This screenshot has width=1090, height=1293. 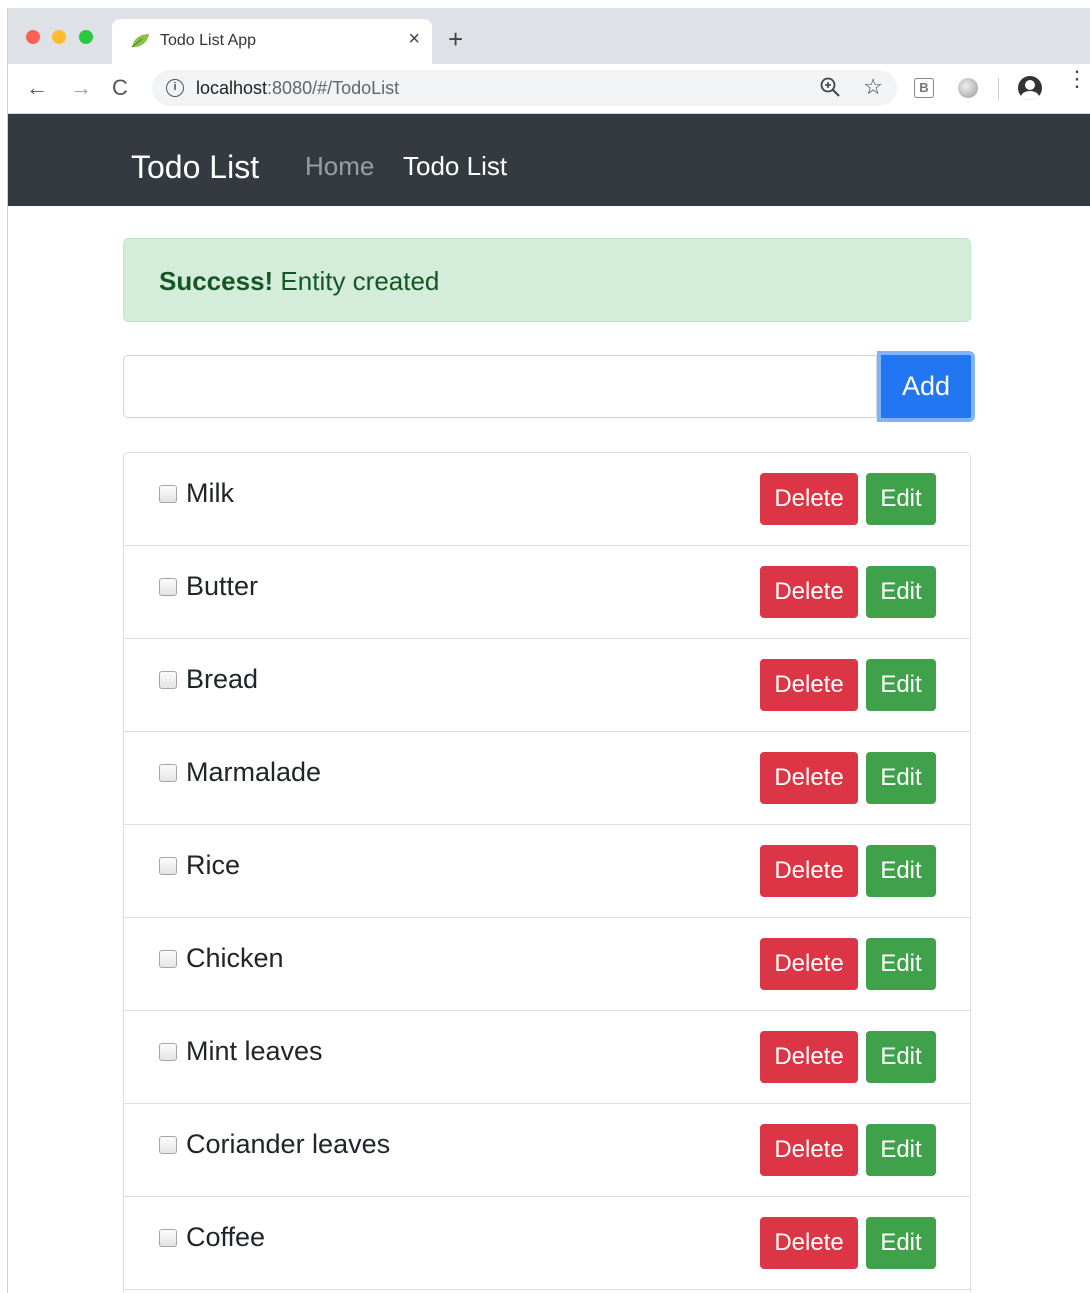 What do you see at coordinates (216, 281) in the screenshot?
I see `alert-strong: Success!` at bounding box center [216, 281].